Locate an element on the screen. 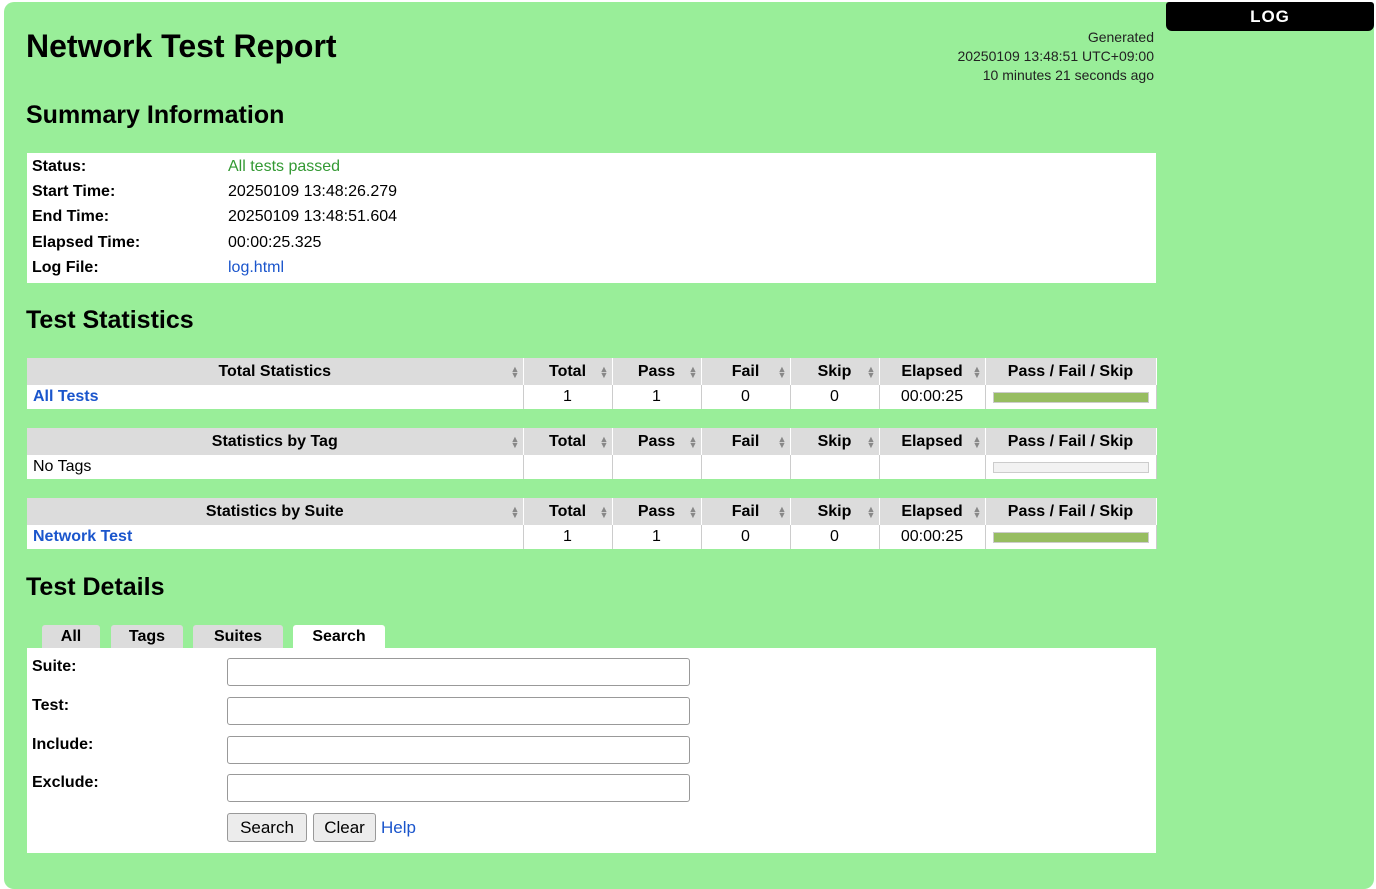 Image resolution: width=1376 pixels, height=889 pixels. log-file-link: log.html is located at coordinates (256, 268).